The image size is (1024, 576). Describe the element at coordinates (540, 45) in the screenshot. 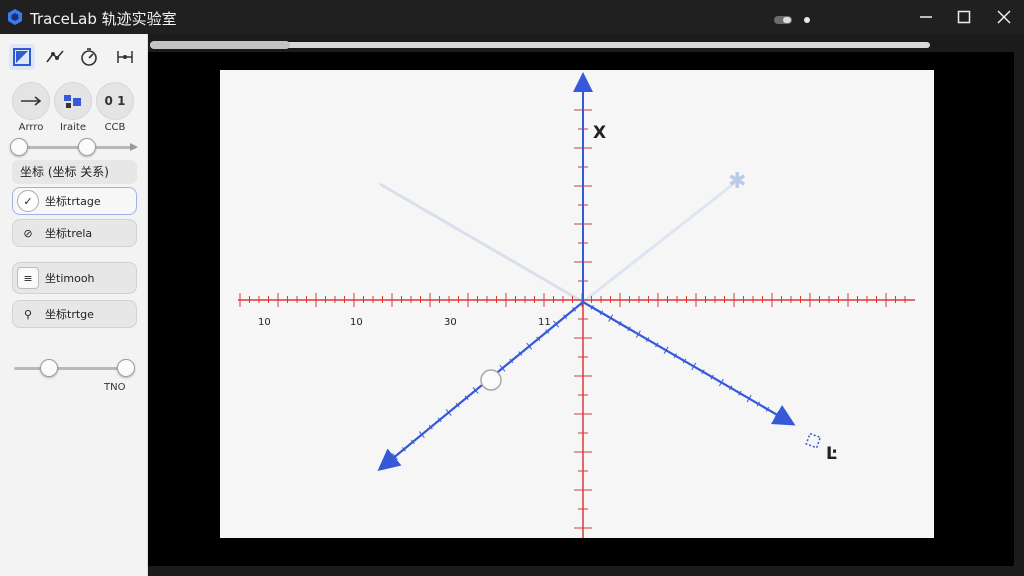

I see `horizontal-scrollbar` at that location.